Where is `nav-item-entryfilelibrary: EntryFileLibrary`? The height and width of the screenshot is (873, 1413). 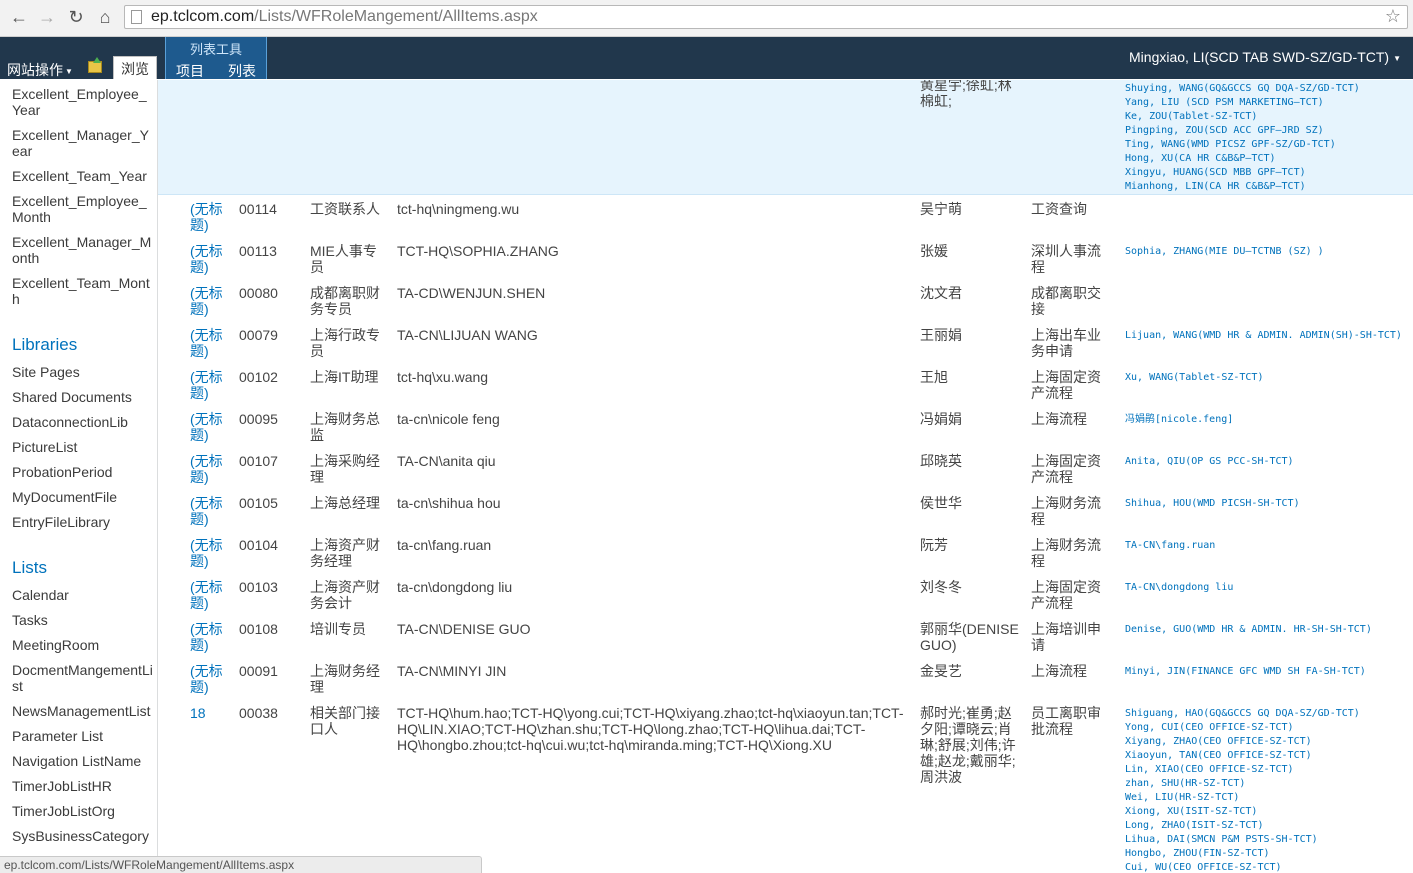
nav-item-entryfilelibrary: EntryFileLibrary is located at coordinates (83, 522).